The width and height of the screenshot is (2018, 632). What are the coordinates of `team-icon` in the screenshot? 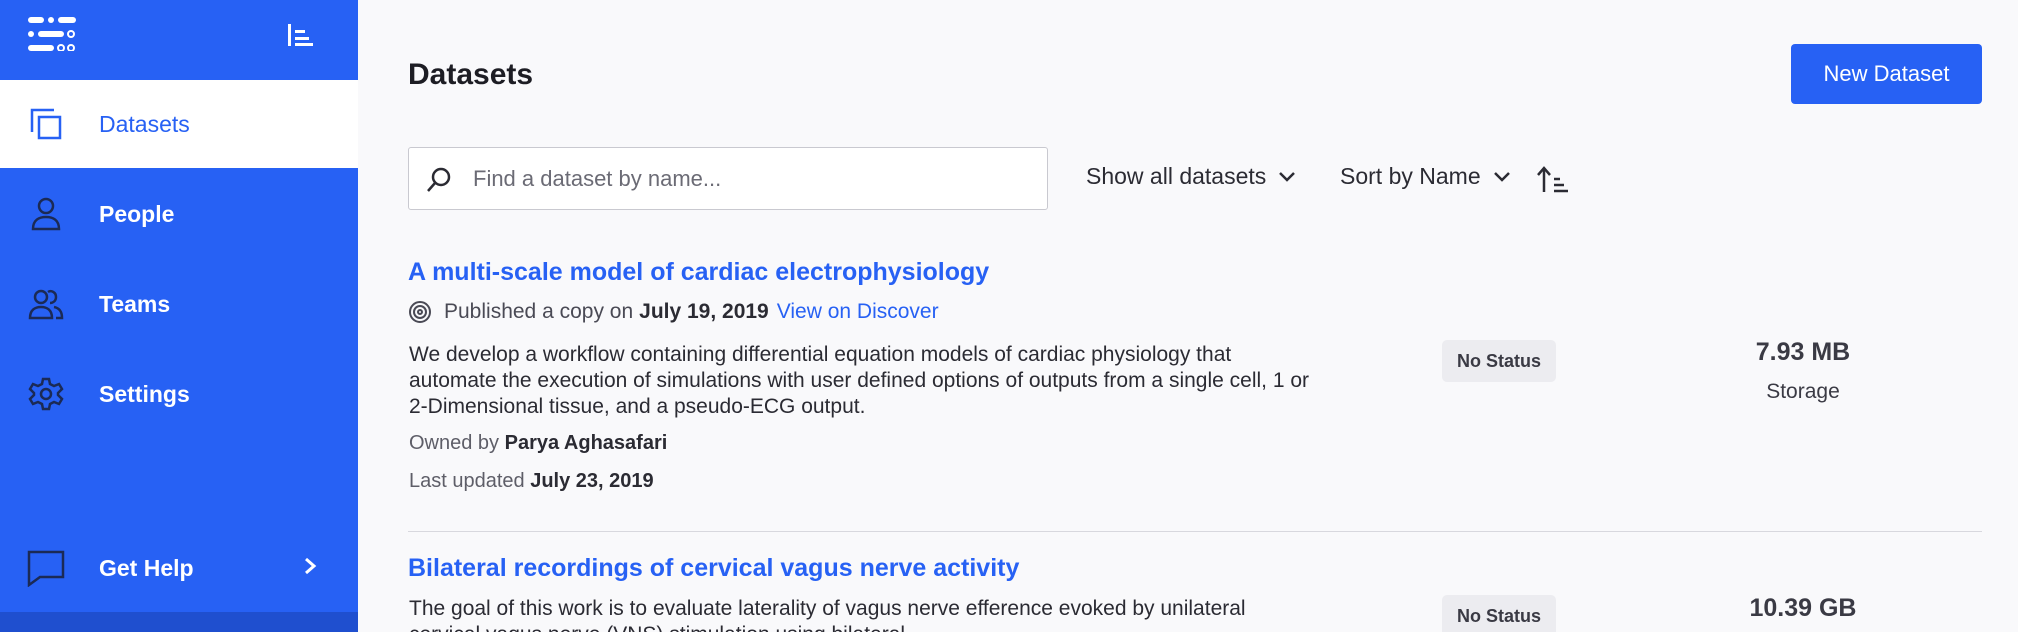 It's located at (46, 304).